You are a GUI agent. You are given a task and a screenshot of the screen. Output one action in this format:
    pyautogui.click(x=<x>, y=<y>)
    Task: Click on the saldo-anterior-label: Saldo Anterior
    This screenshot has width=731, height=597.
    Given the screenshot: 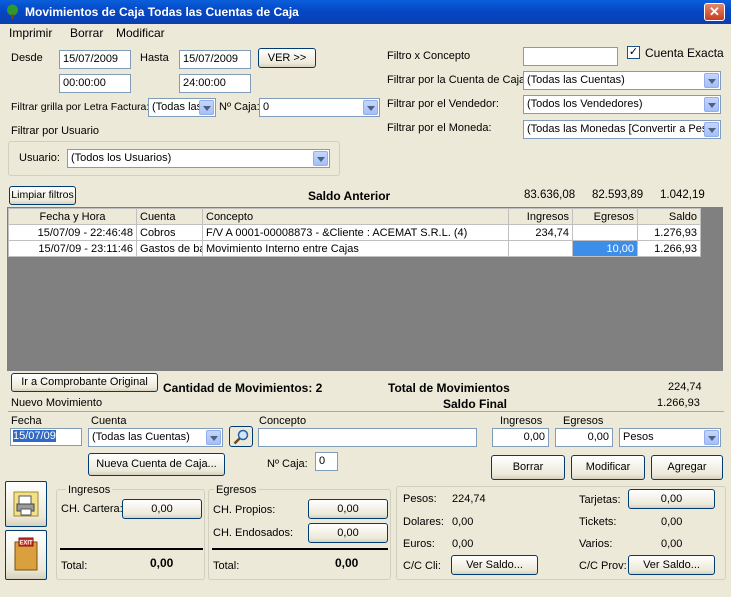 What is the action you would take?
    pyautogui.click(x=349, y=196)
    